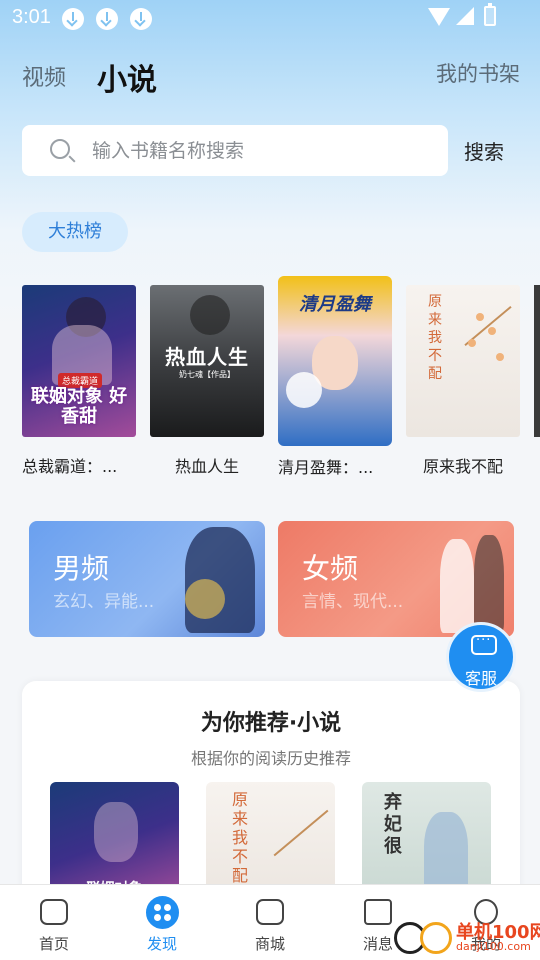  What do you see at coordinates (81, 568) in the screenshot?
I see `category-name: 男频` at bounding box center [81, 568].